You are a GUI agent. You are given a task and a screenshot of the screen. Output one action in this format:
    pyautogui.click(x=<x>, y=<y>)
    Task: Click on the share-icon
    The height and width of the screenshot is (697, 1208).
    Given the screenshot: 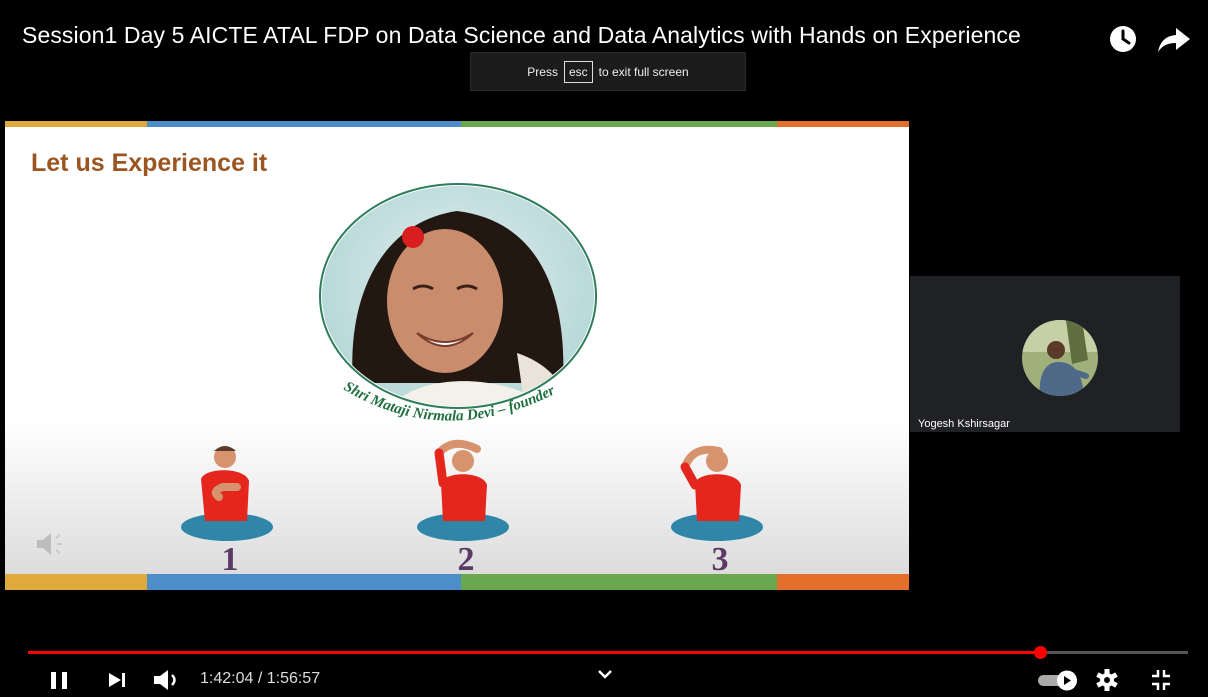 What is the action you would take?
    pyautogui.click(x=1174, y=39)
    